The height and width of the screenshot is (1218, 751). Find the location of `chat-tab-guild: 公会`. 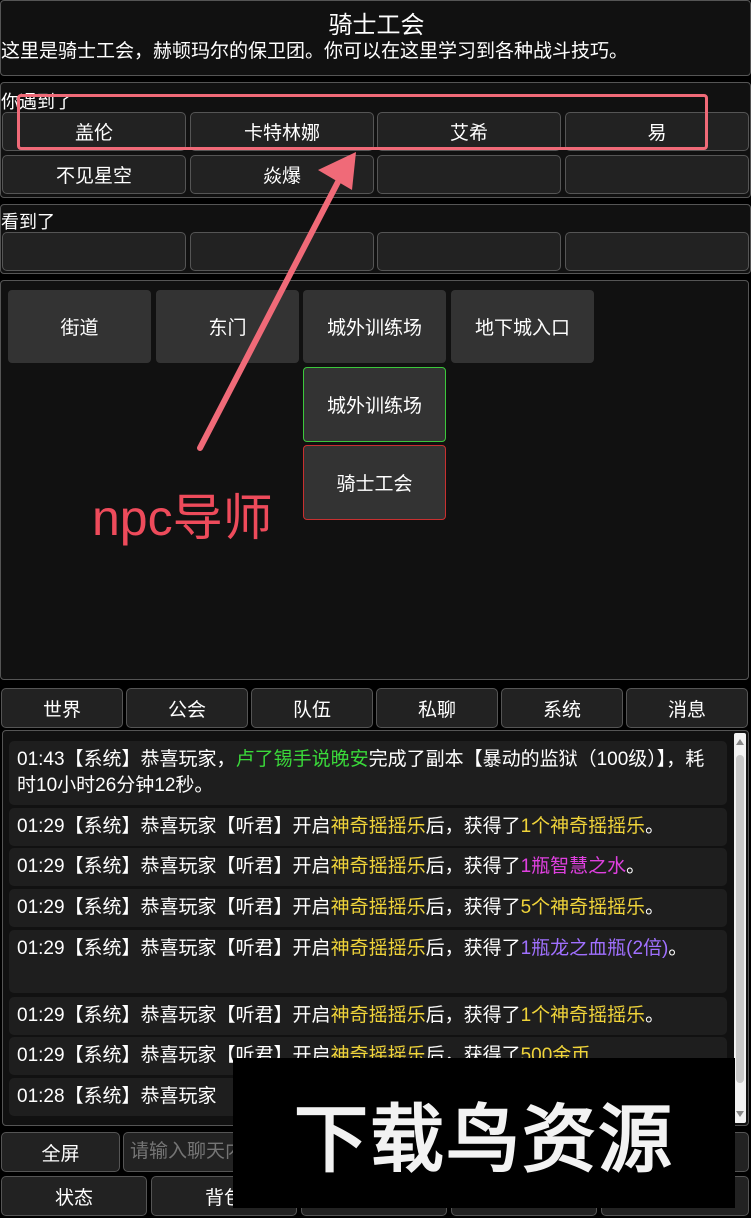

chat-tab-guild: 公会 is located at coordinates (187, 708).